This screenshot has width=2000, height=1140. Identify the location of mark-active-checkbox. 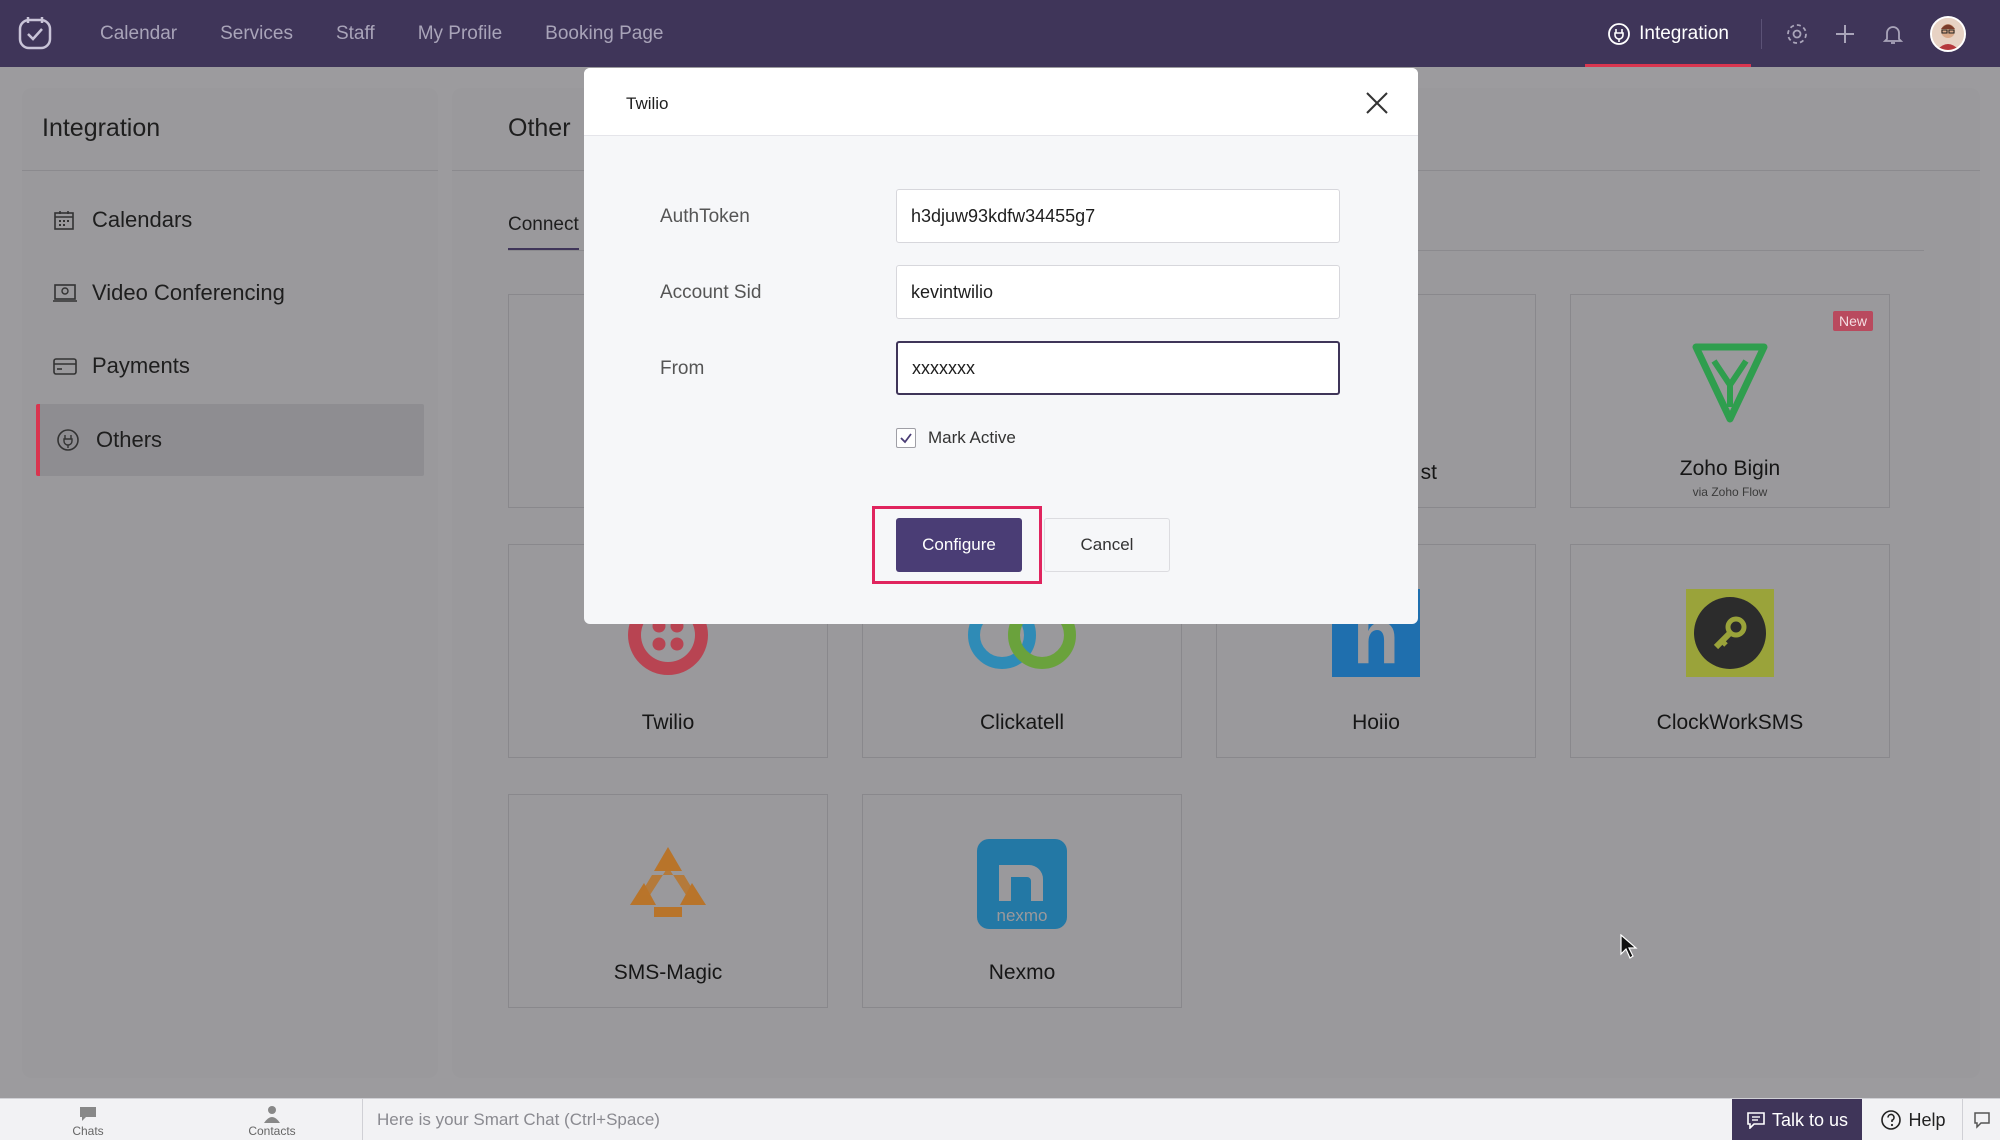
(906, 438).